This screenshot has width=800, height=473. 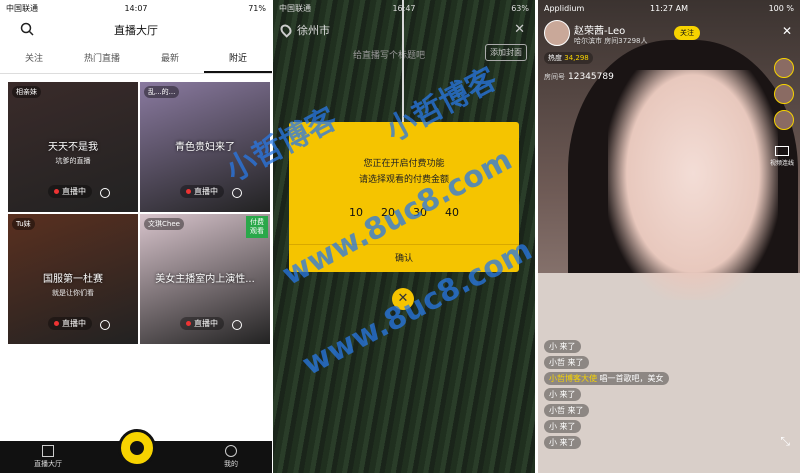 What do you see at coordinates (73, 279) in the screenshot?
I see `live-card: Tu妹 国服第一杜赛 就是让你们看 直播中` at bounding box center [73, 279].